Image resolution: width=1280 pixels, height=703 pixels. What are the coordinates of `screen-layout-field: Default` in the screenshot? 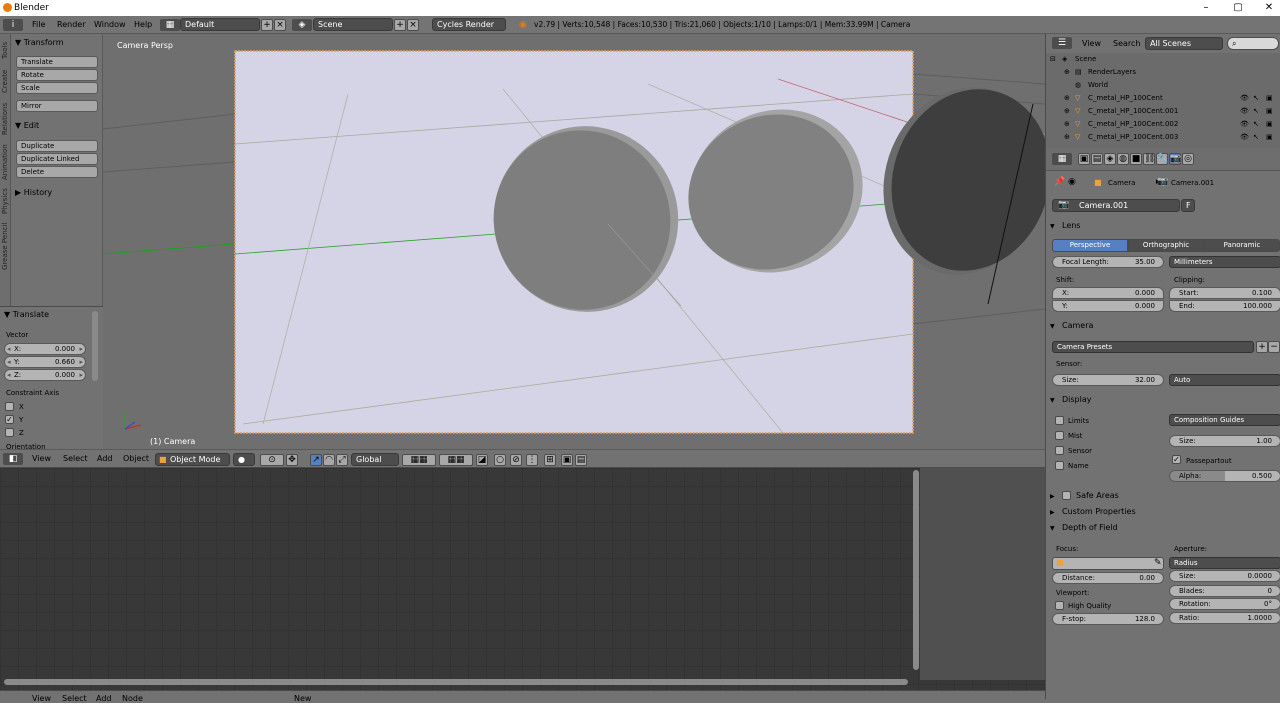 It's located at (220, 24).